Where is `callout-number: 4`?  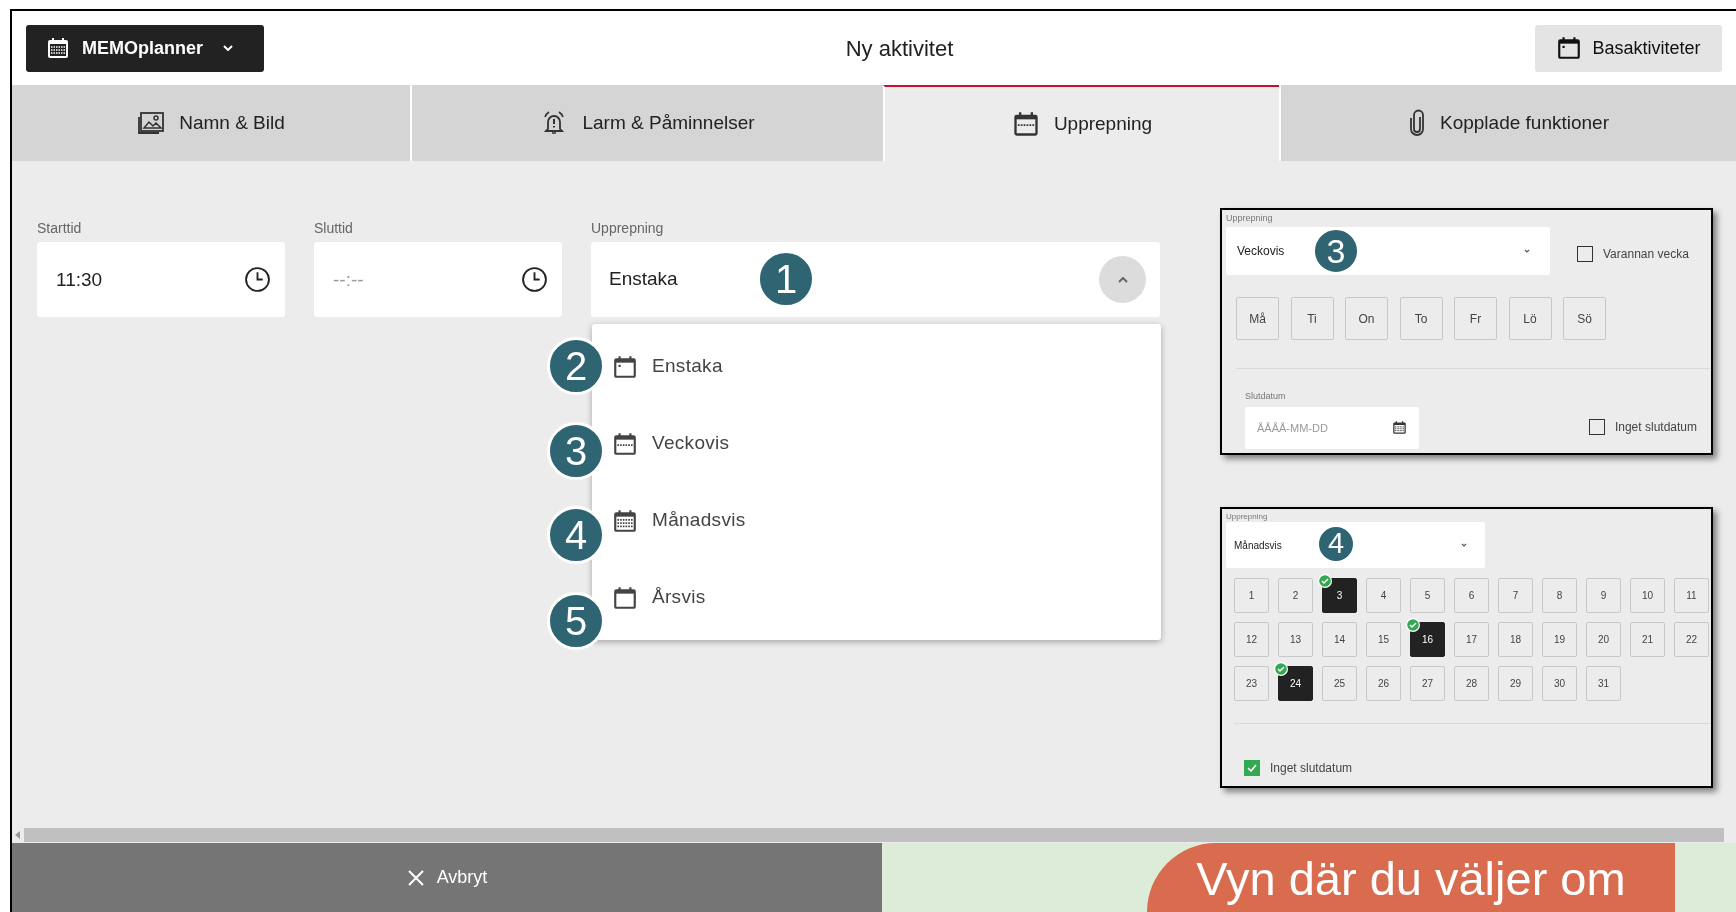
callout-number: 4 is located at coordinates (576, 535).